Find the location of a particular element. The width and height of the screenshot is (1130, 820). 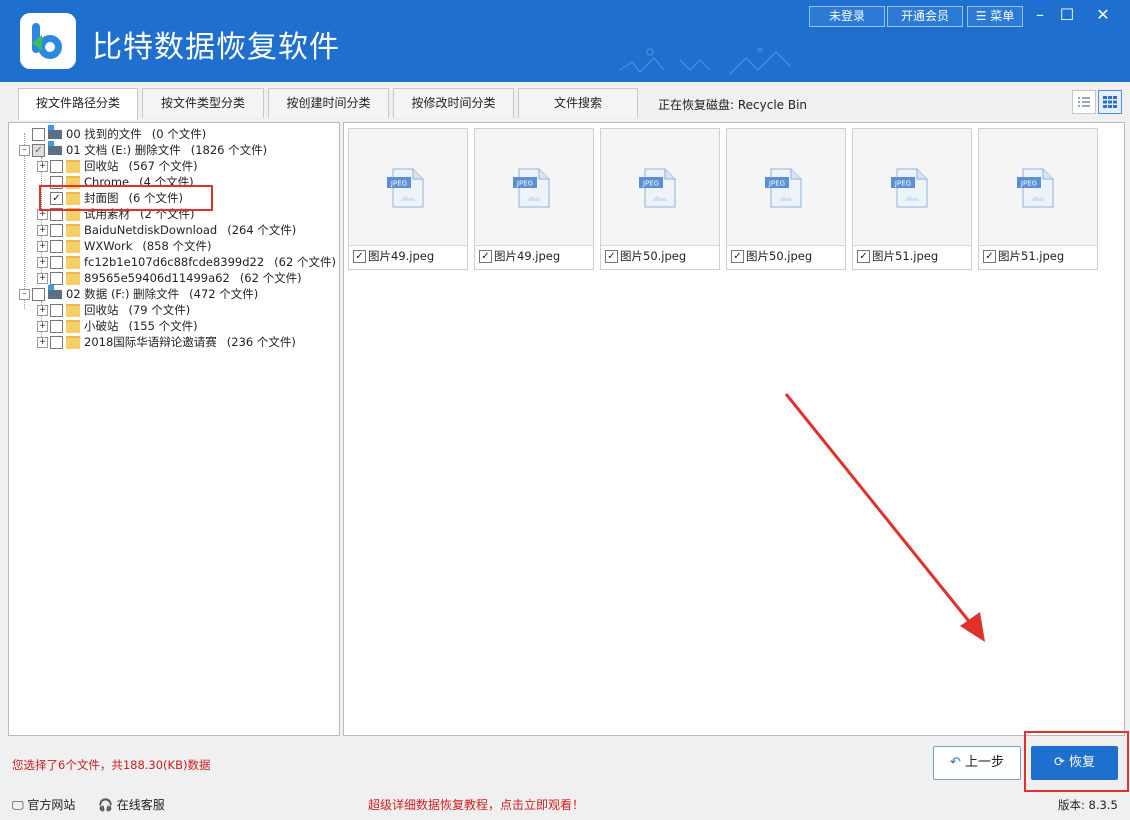

tree-item-folder: + 小破站 (155 个文件) is located at coordinates (117, 326).